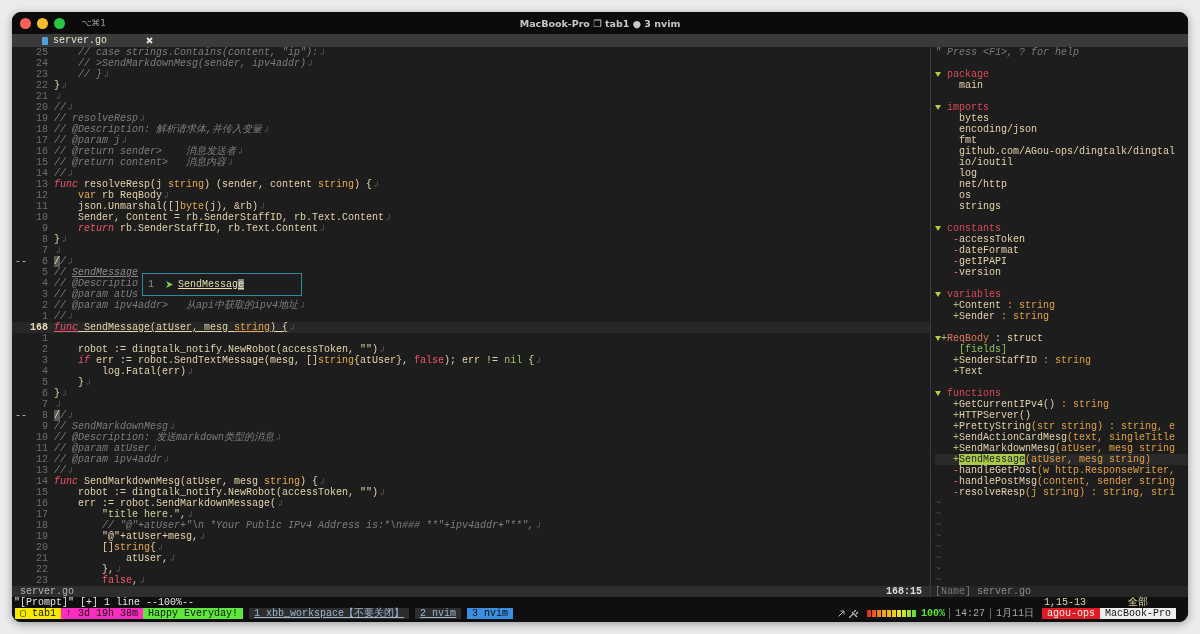 The height and width of the screenshot is (634, 1200). What do you see at coordinates (42, 23) in the screenshot?
I see `minimize-button` at bounding box center [42, 23].